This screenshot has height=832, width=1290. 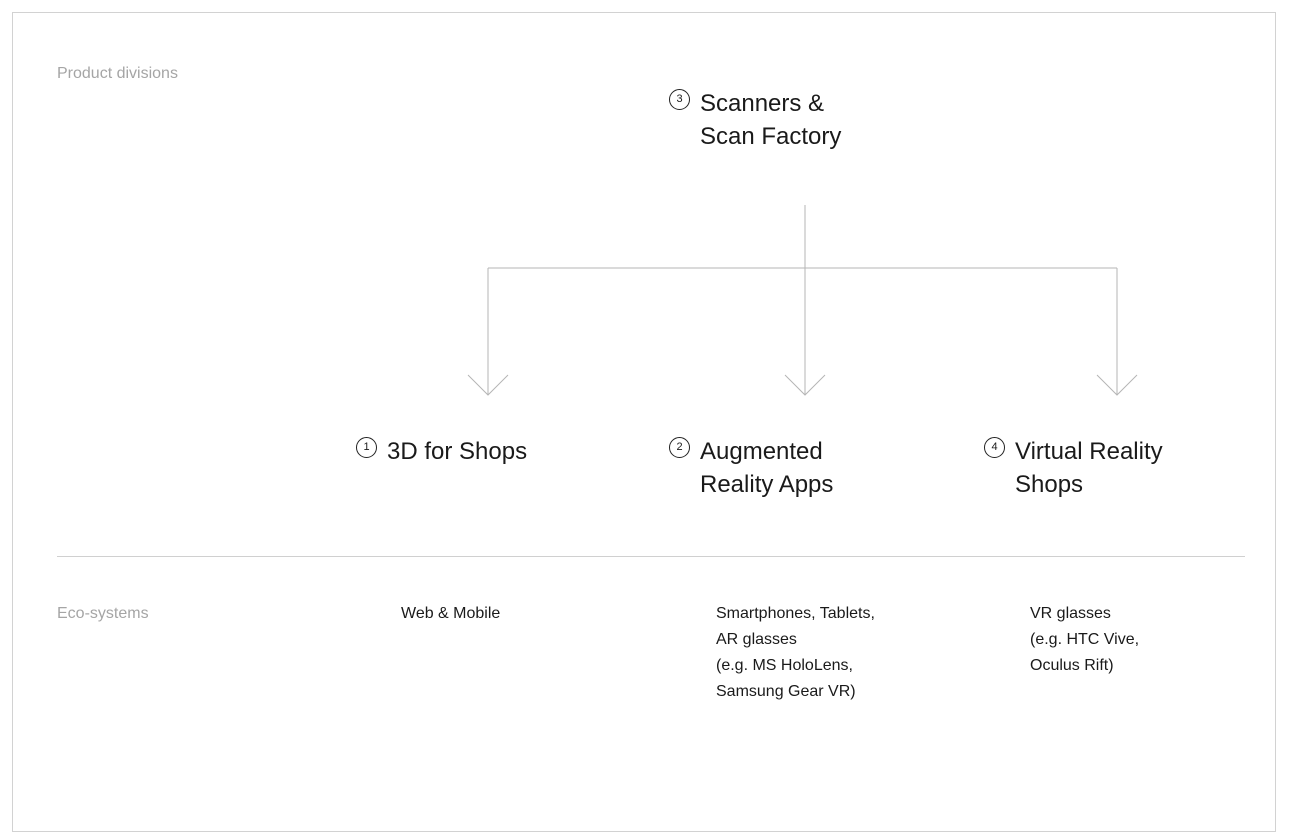 What do you see at coordinates (1085, 639) in the screenshot?
I see `eco-vr-glasses: VR glasses (e.g. HTC Vive, Oculus Rift)` at bounding box center [1085, 639].